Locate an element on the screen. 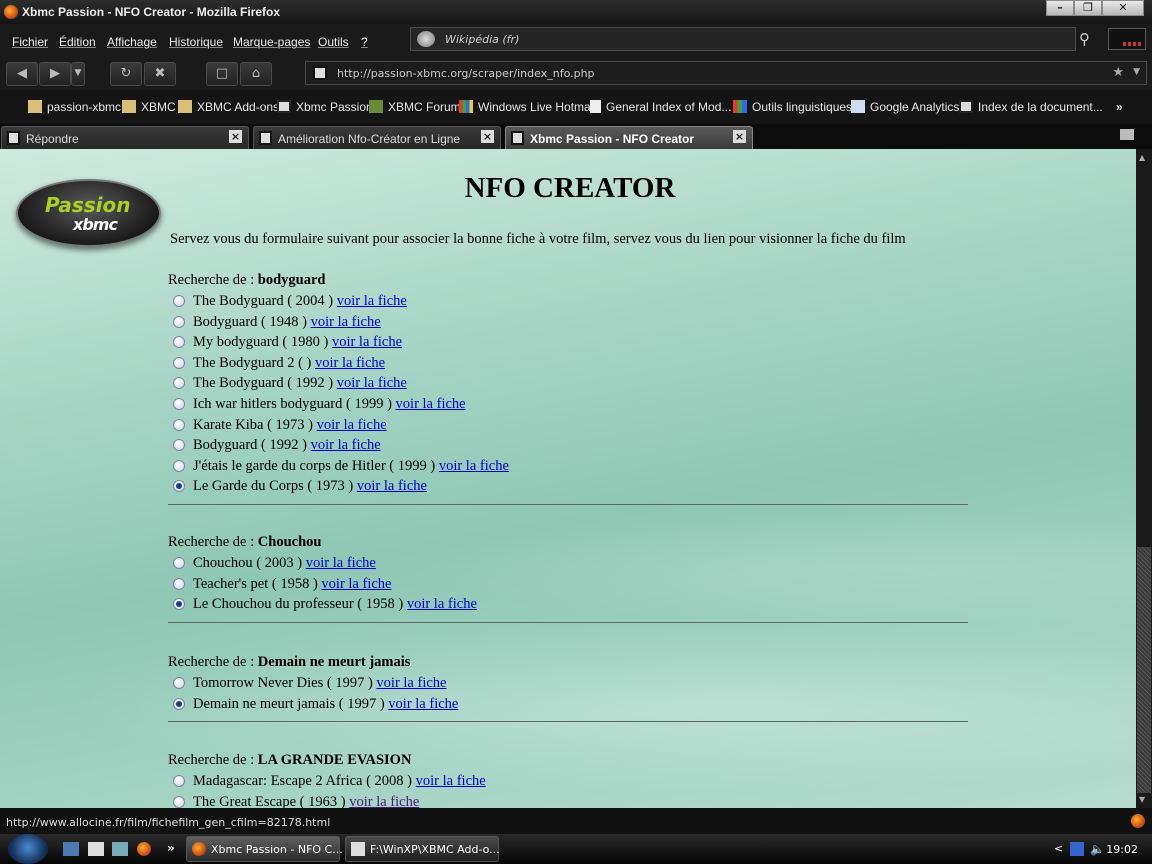 Image resolution: width=1152 pixels, height=864 pixels. menu-outils: Outils is located at coordinates (333, 42).